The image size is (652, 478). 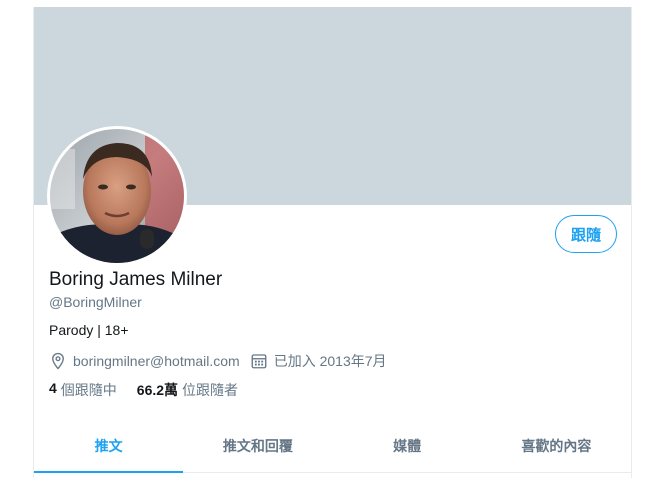 I want to click on following-count: 4, so click(x=53, y=388).